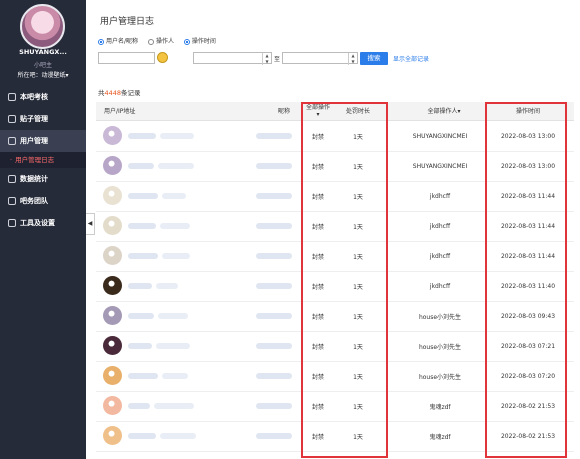 Image resolution: width=580 pixels, height=459 pixels. I want to click on sidebar-subitem-user-log: 用户管理日志, so click(43, 160).